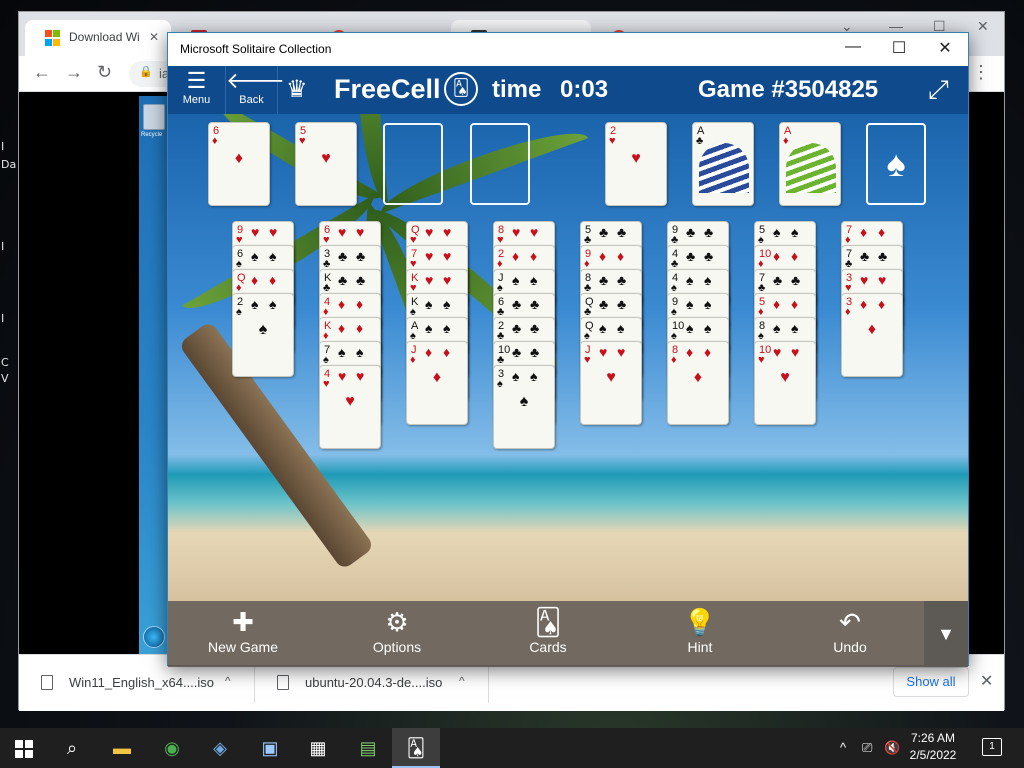  What do you see at coordinates (981, 72) in the screenshot?
I see `more-menu-icon: ⋮` at bounding box center [981, 72].